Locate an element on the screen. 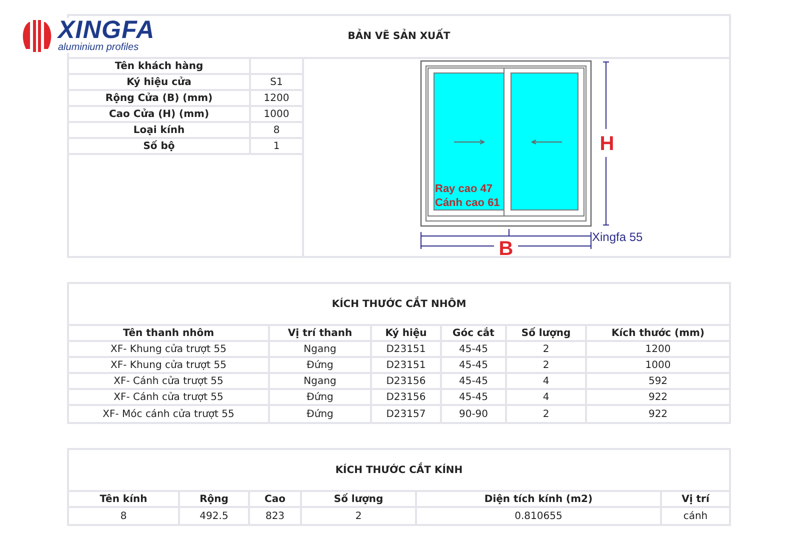 The height and width of the screenshot is (533, 800). table-cell: D23157 is located at coordinates (407, 414).